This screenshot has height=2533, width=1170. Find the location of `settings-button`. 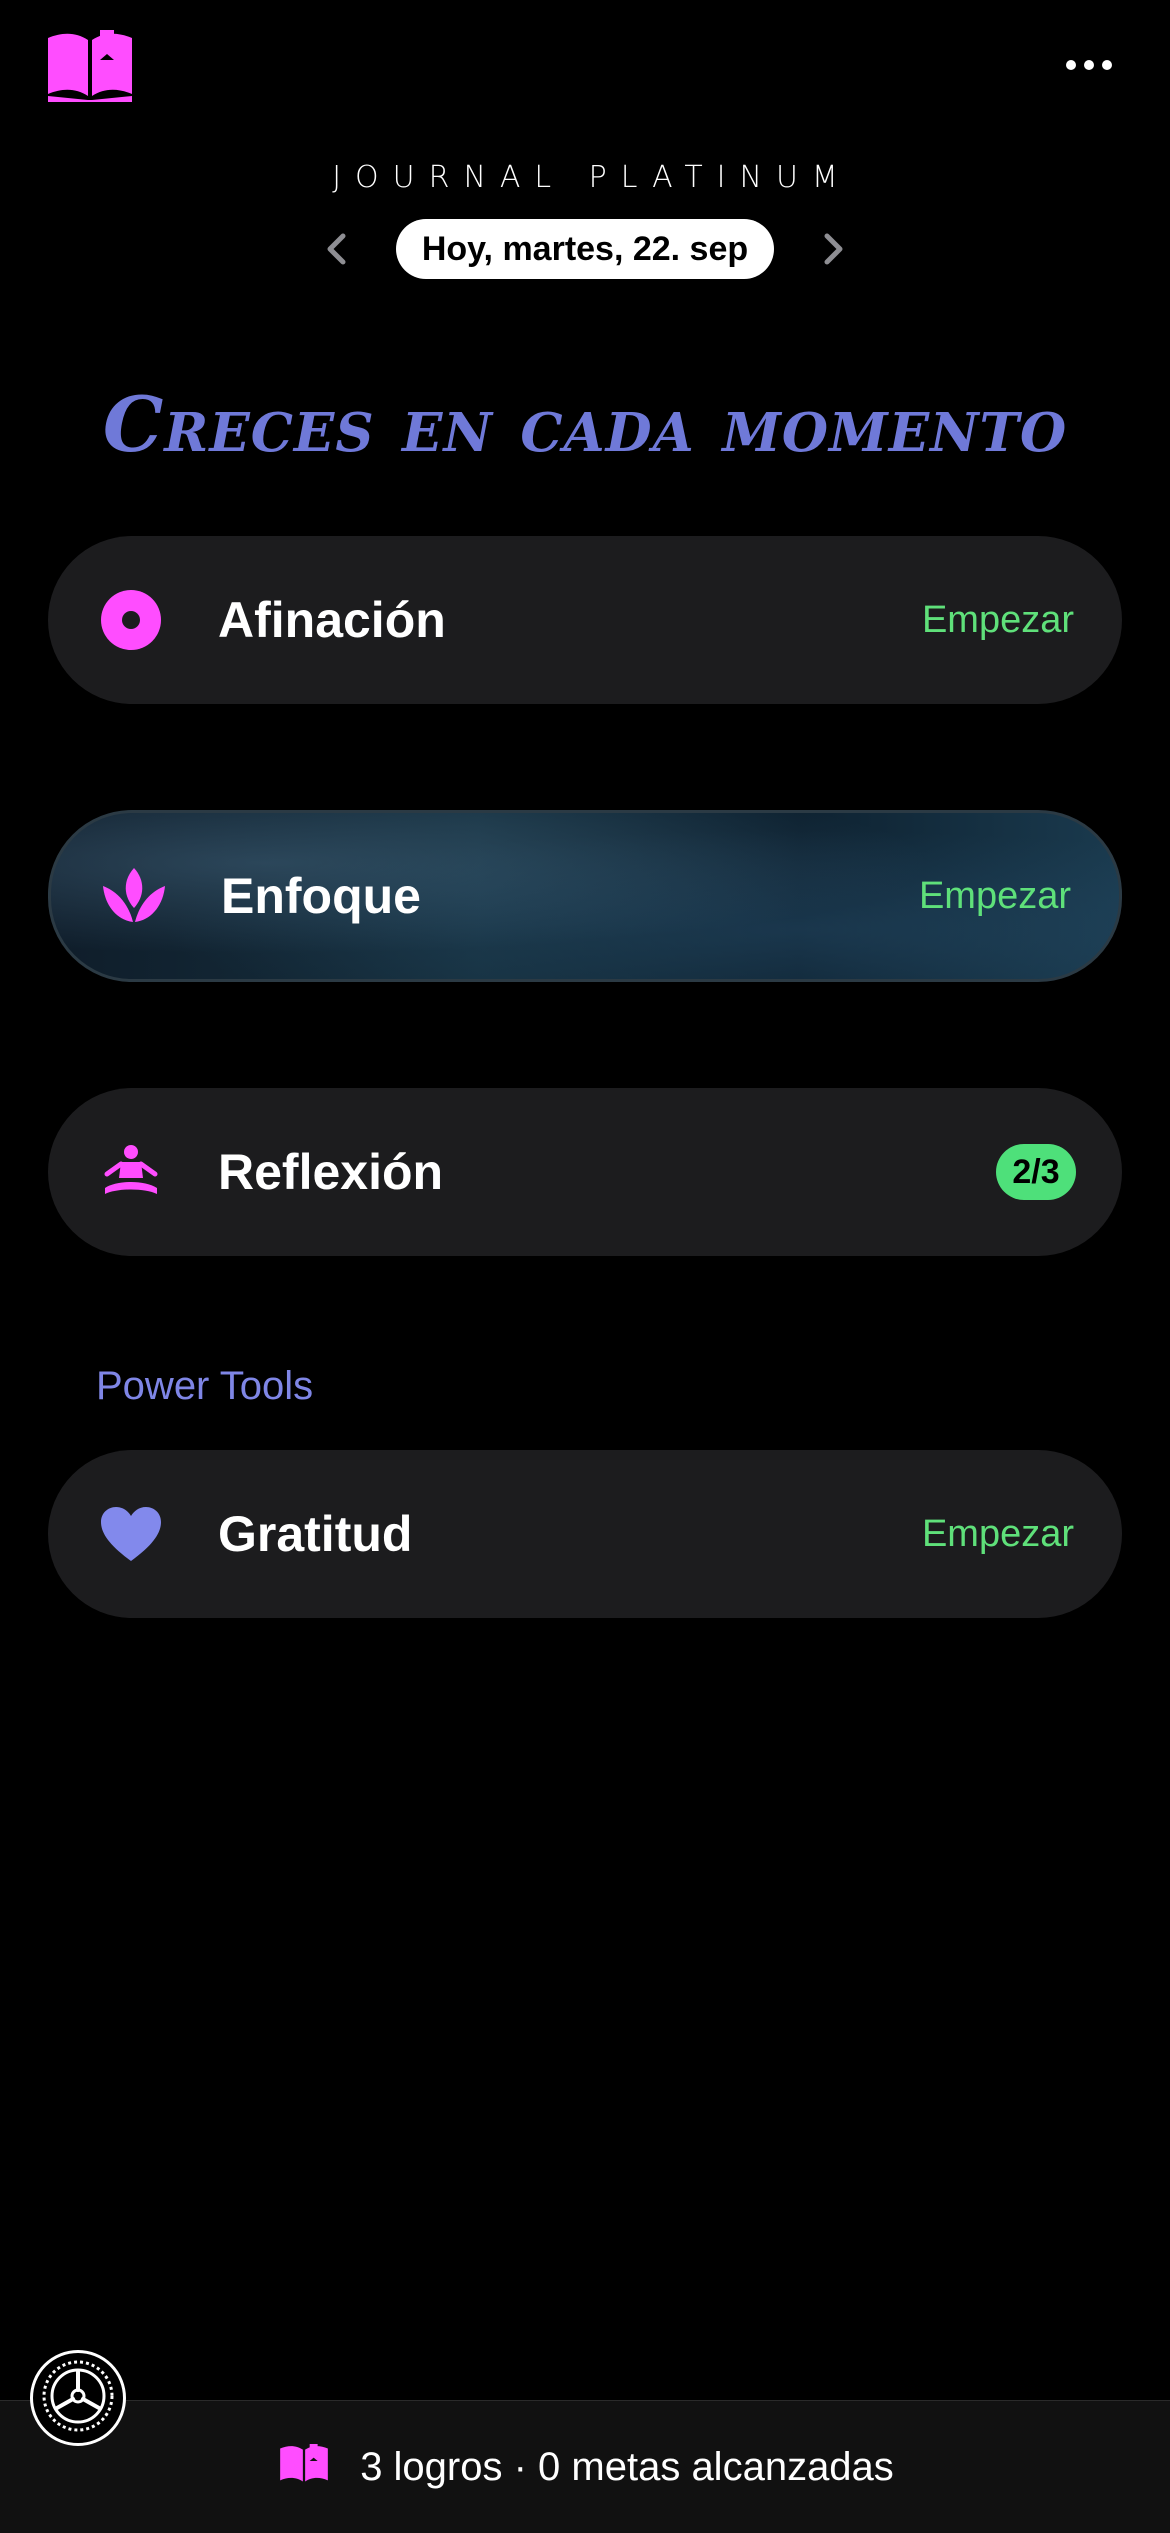

settings-button is located at coordinates (78, 2398).